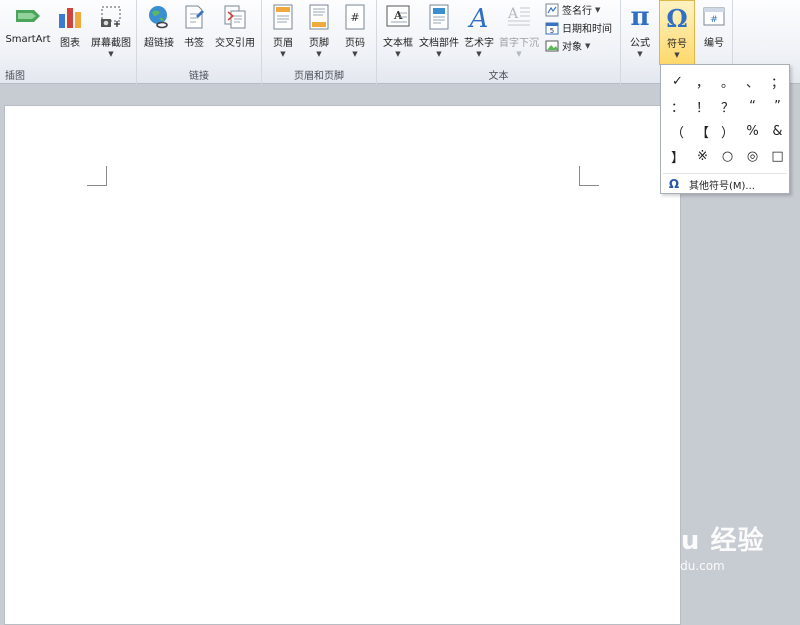 The image size is (800, 625). What do you see at coordinates (199, 76) in the screenshot?
I see `group-label-links: 链接` at bounding box center [199, 76].